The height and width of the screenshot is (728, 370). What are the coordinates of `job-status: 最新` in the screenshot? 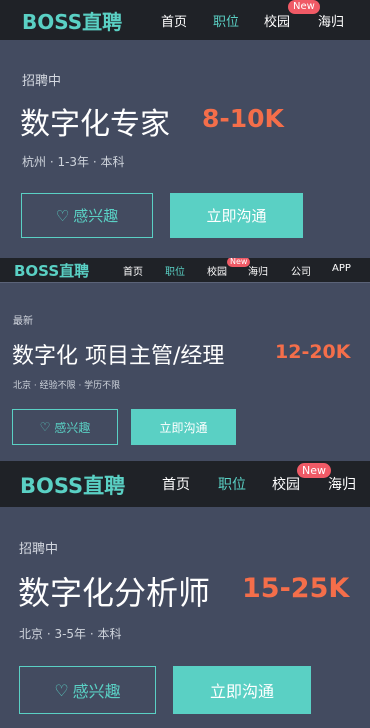 It's located at (23, 321).